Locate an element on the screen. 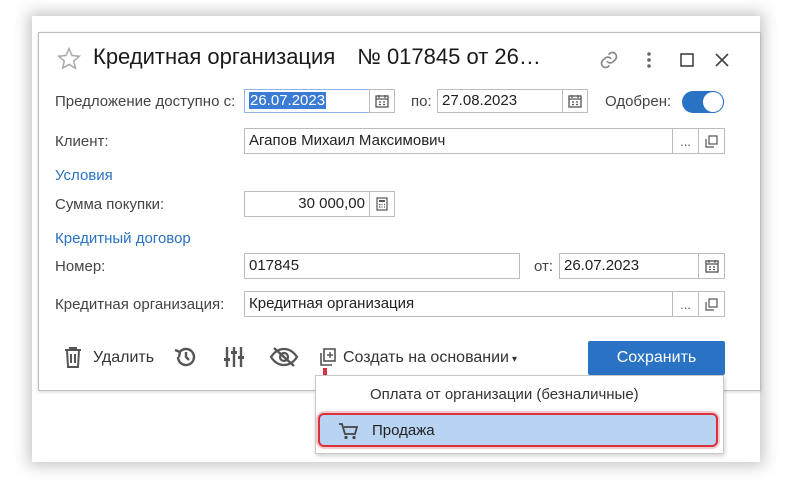 This screenshot has width=792, height=496. purchase-label: Сумма покупки: is located at coordinates (110, 204).